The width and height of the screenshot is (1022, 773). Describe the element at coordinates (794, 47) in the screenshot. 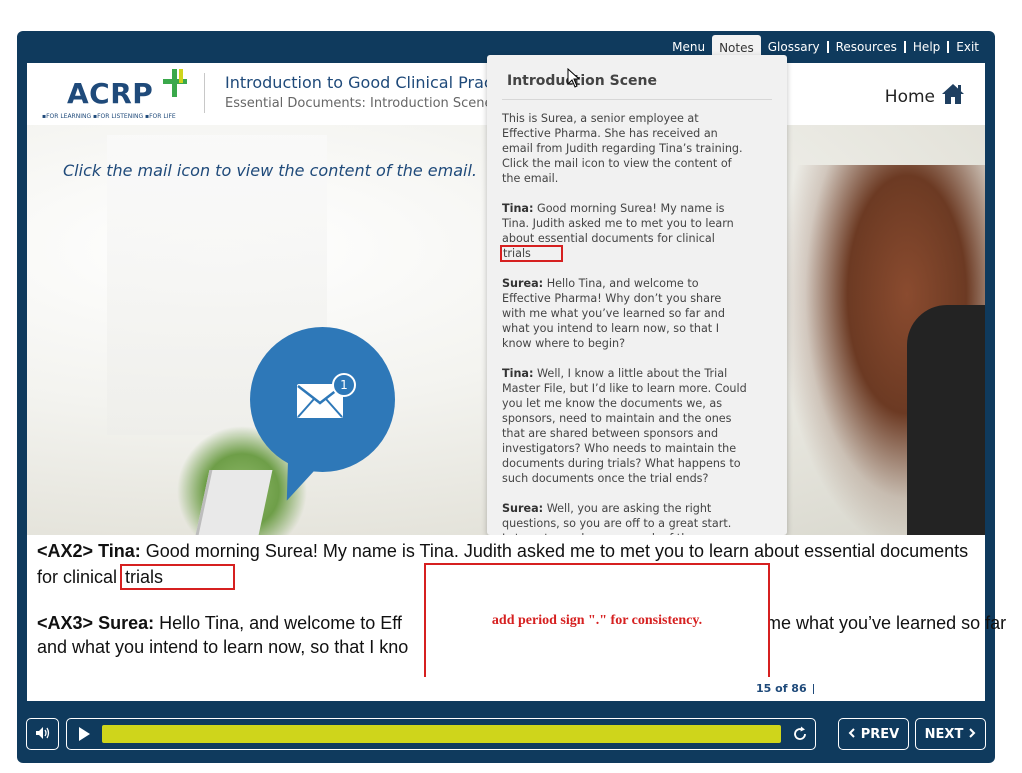

I see `nav-glossary: Glossary` at that location.